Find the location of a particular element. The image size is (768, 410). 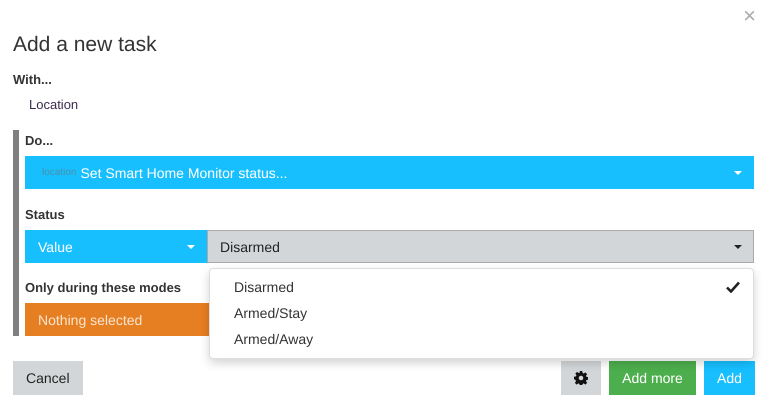

menu-option: Disarmed is located at coordinates (481, 287).